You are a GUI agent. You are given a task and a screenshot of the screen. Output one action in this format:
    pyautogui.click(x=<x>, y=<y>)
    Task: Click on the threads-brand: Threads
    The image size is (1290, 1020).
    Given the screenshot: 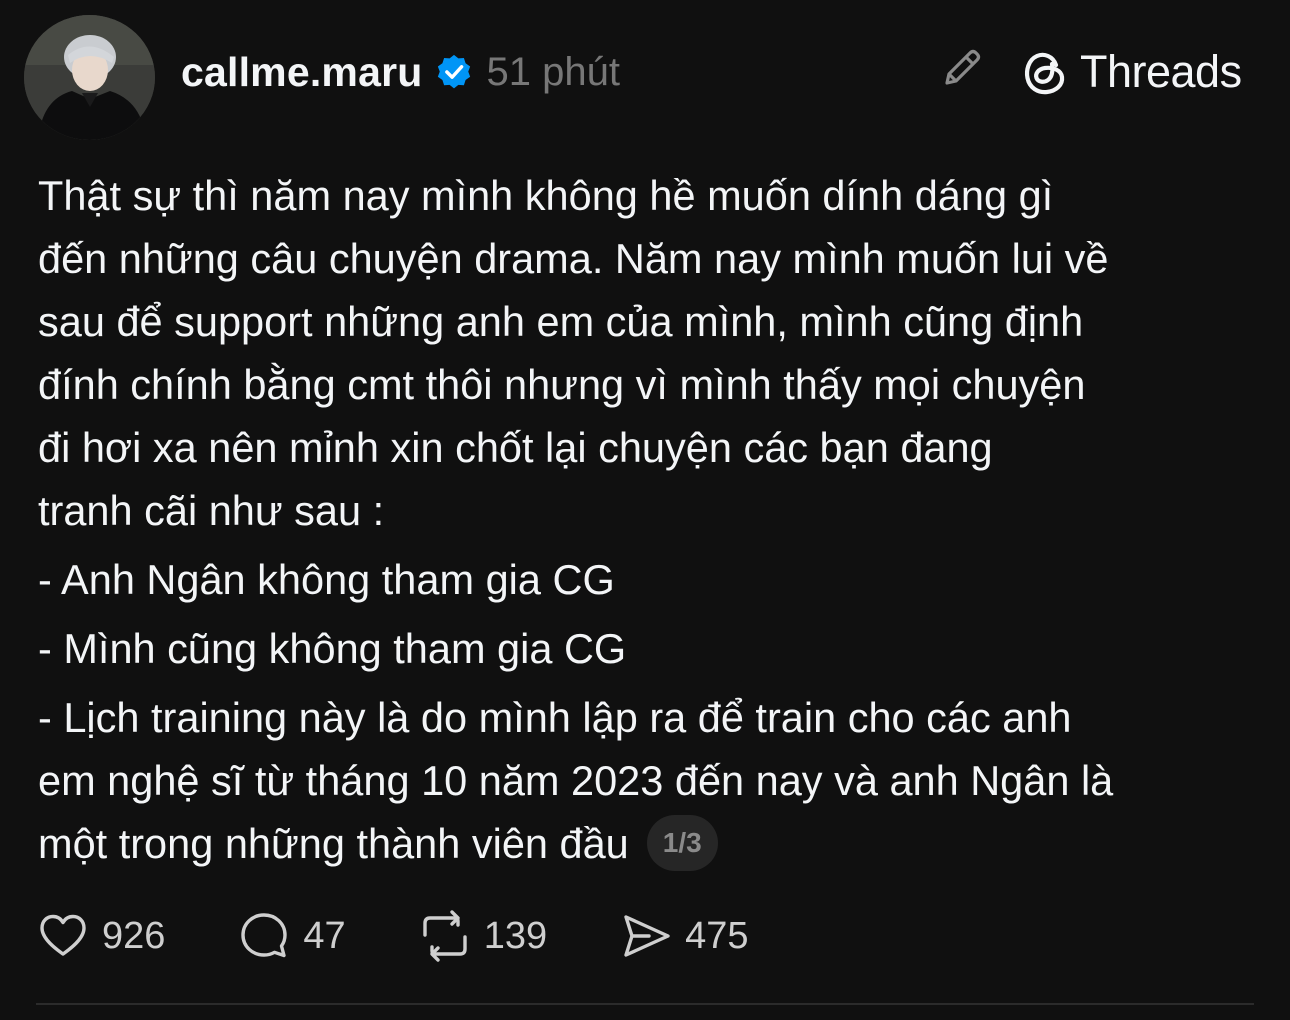 What is the action you would take?
    pyautogui.click(x=1131, y=72)
    